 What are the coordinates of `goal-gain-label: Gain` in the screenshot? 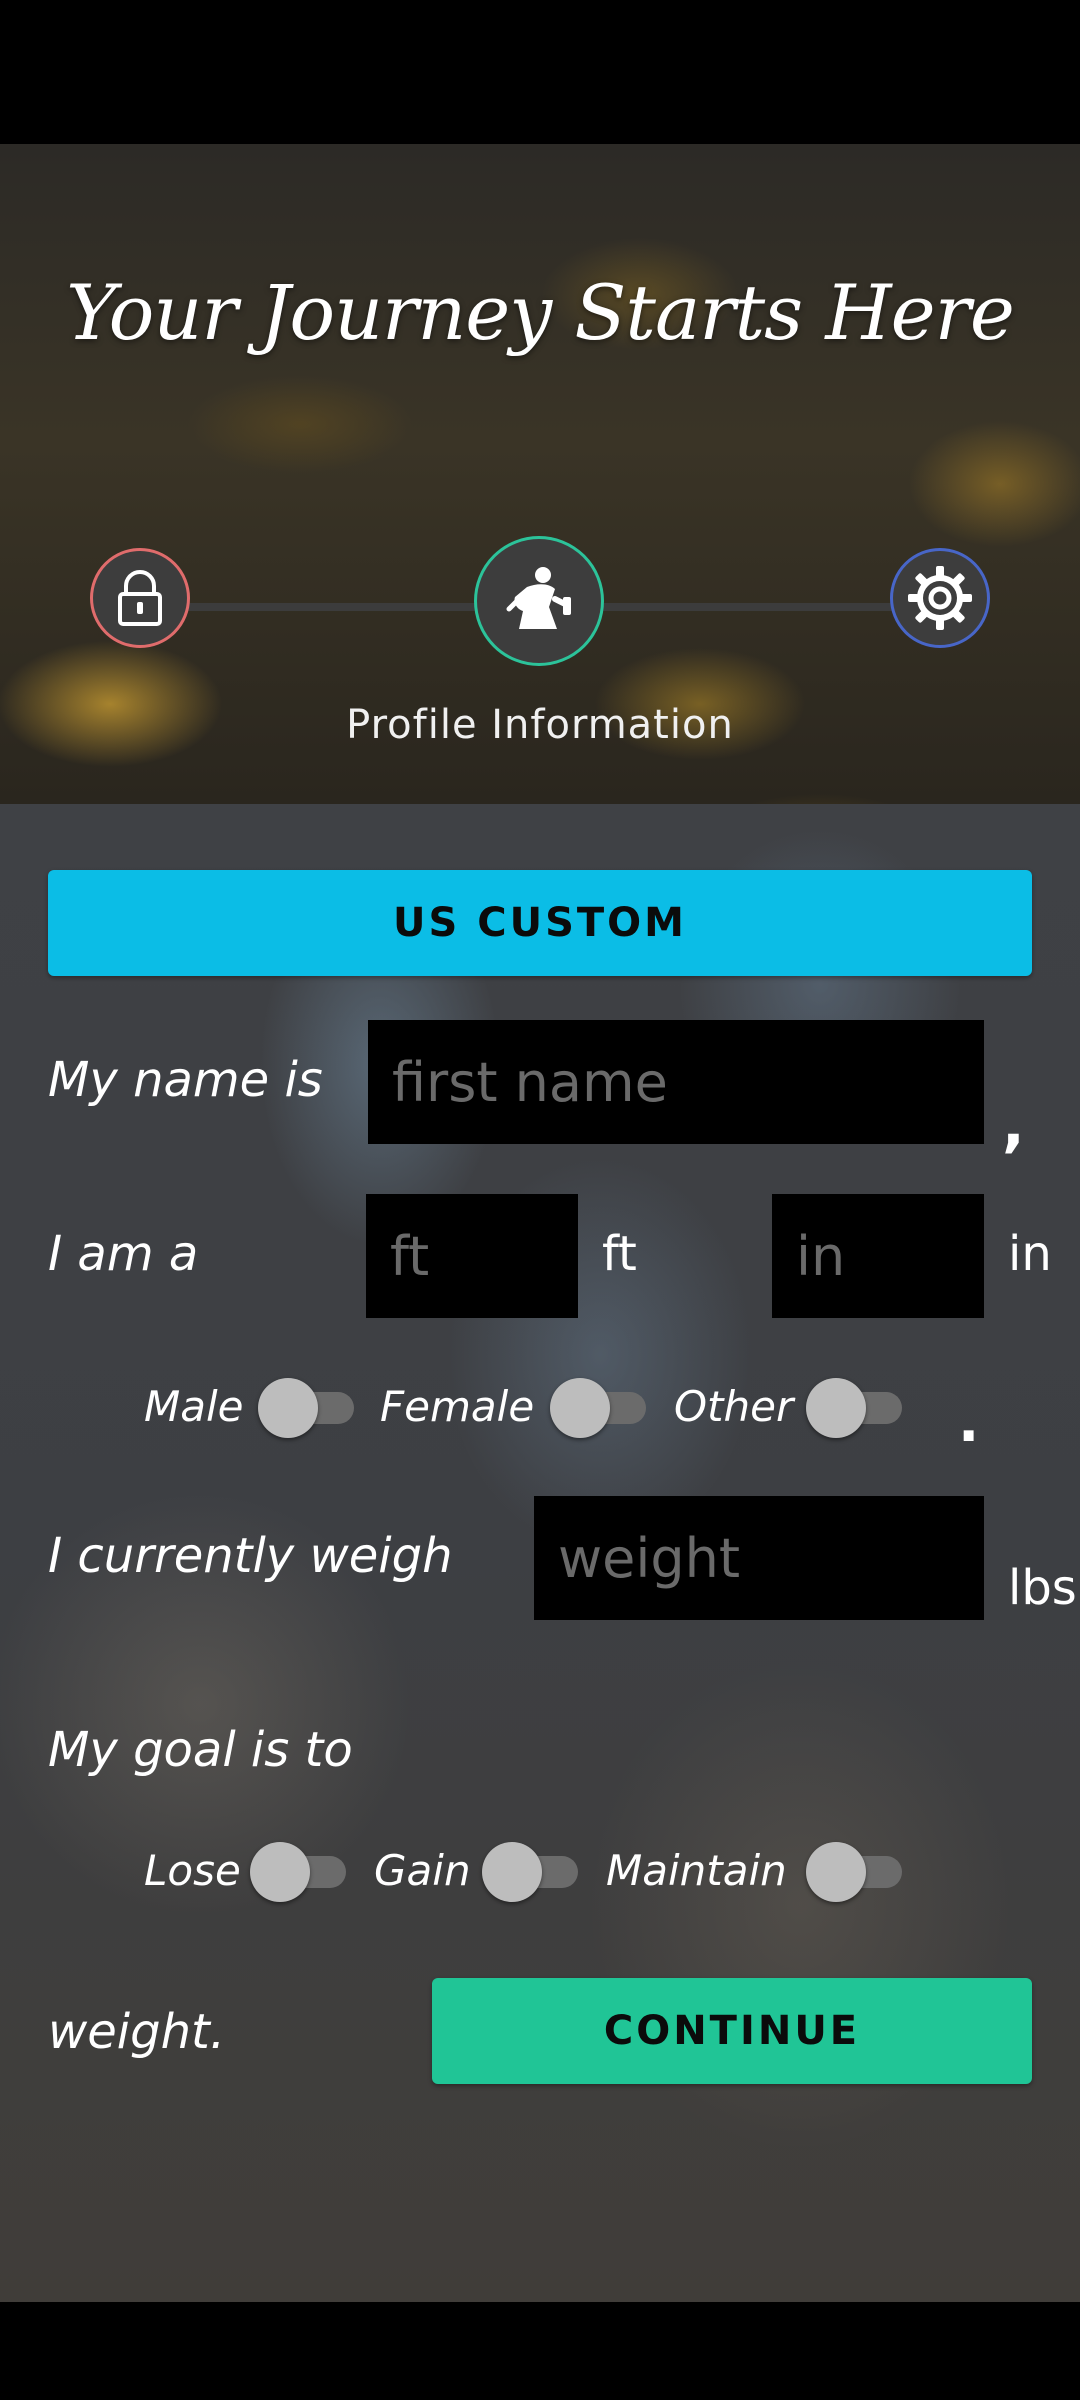 It's located at (422, 1870).